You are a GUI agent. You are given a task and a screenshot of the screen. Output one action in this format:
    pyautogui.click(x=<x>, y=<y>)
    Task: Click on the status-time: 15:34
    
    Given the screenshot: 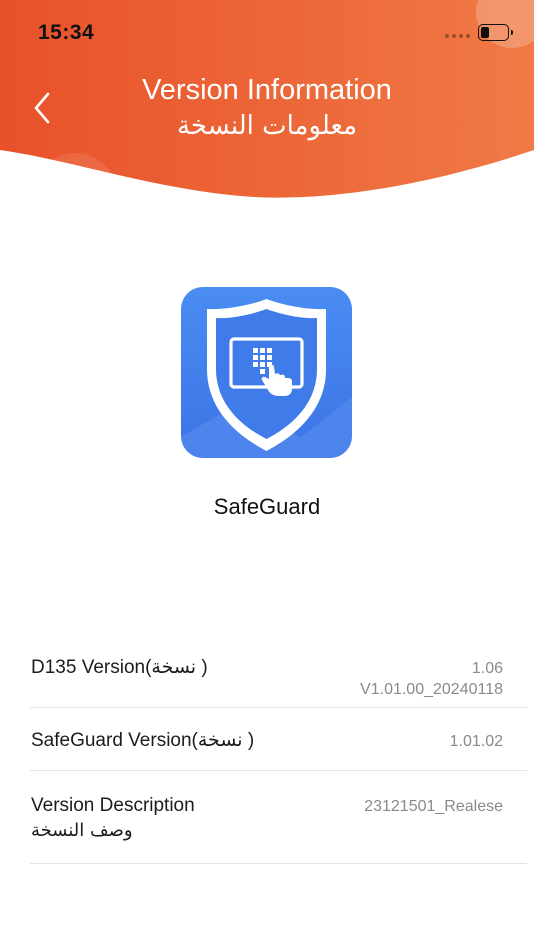 What is the action you would take?
    pyautogui.click(x=66, y=32)
    